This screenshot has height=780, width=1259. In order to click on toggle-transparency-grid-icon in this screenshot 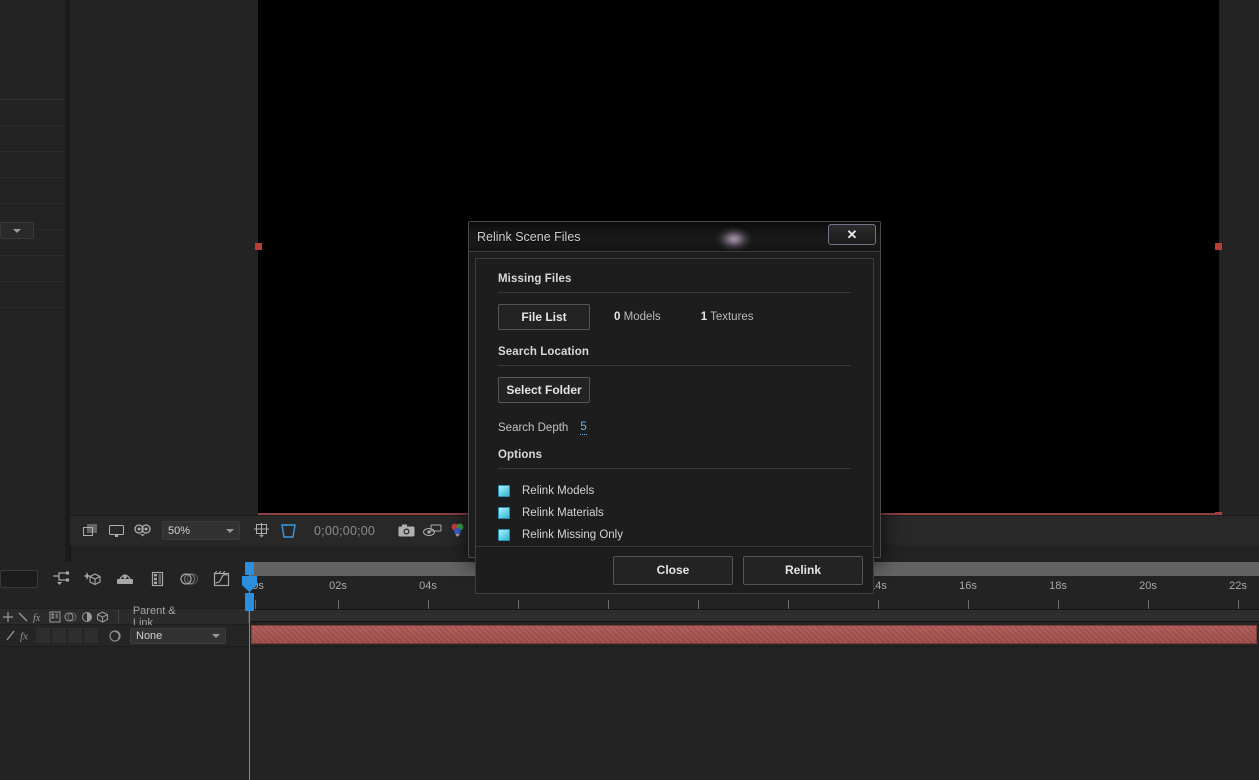, I will do `click(90, 531)`.